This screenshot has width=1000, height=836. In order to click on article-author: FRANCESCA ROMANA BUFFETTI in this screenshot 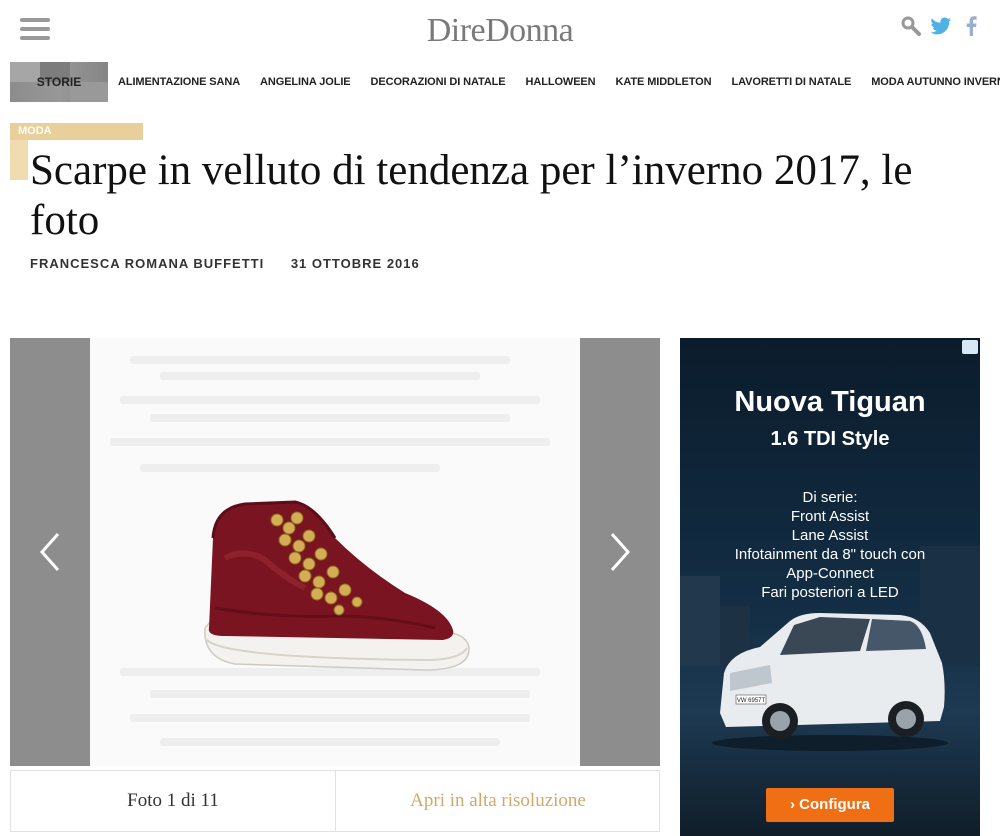, I will do `click(147, 263)`.